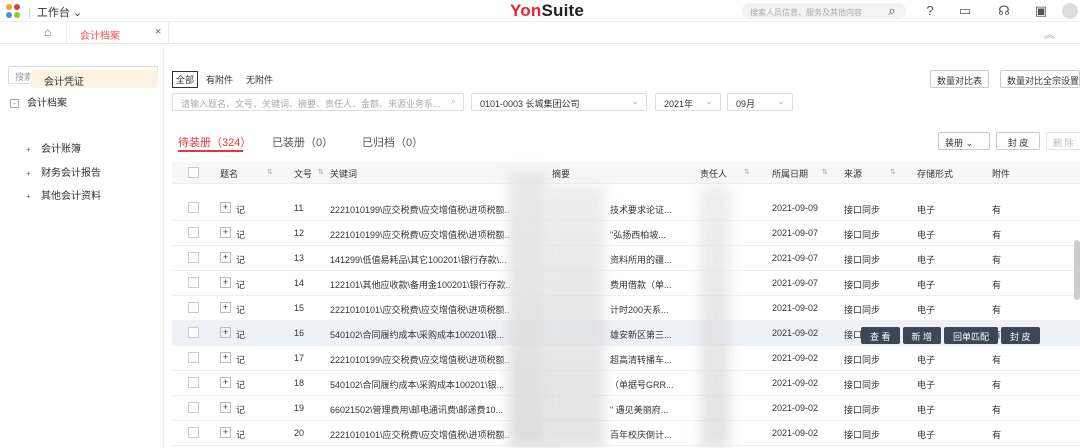  Describe the element at coordinates (13, 11) in the screenshot. I see `app-logo-icon` at that location.